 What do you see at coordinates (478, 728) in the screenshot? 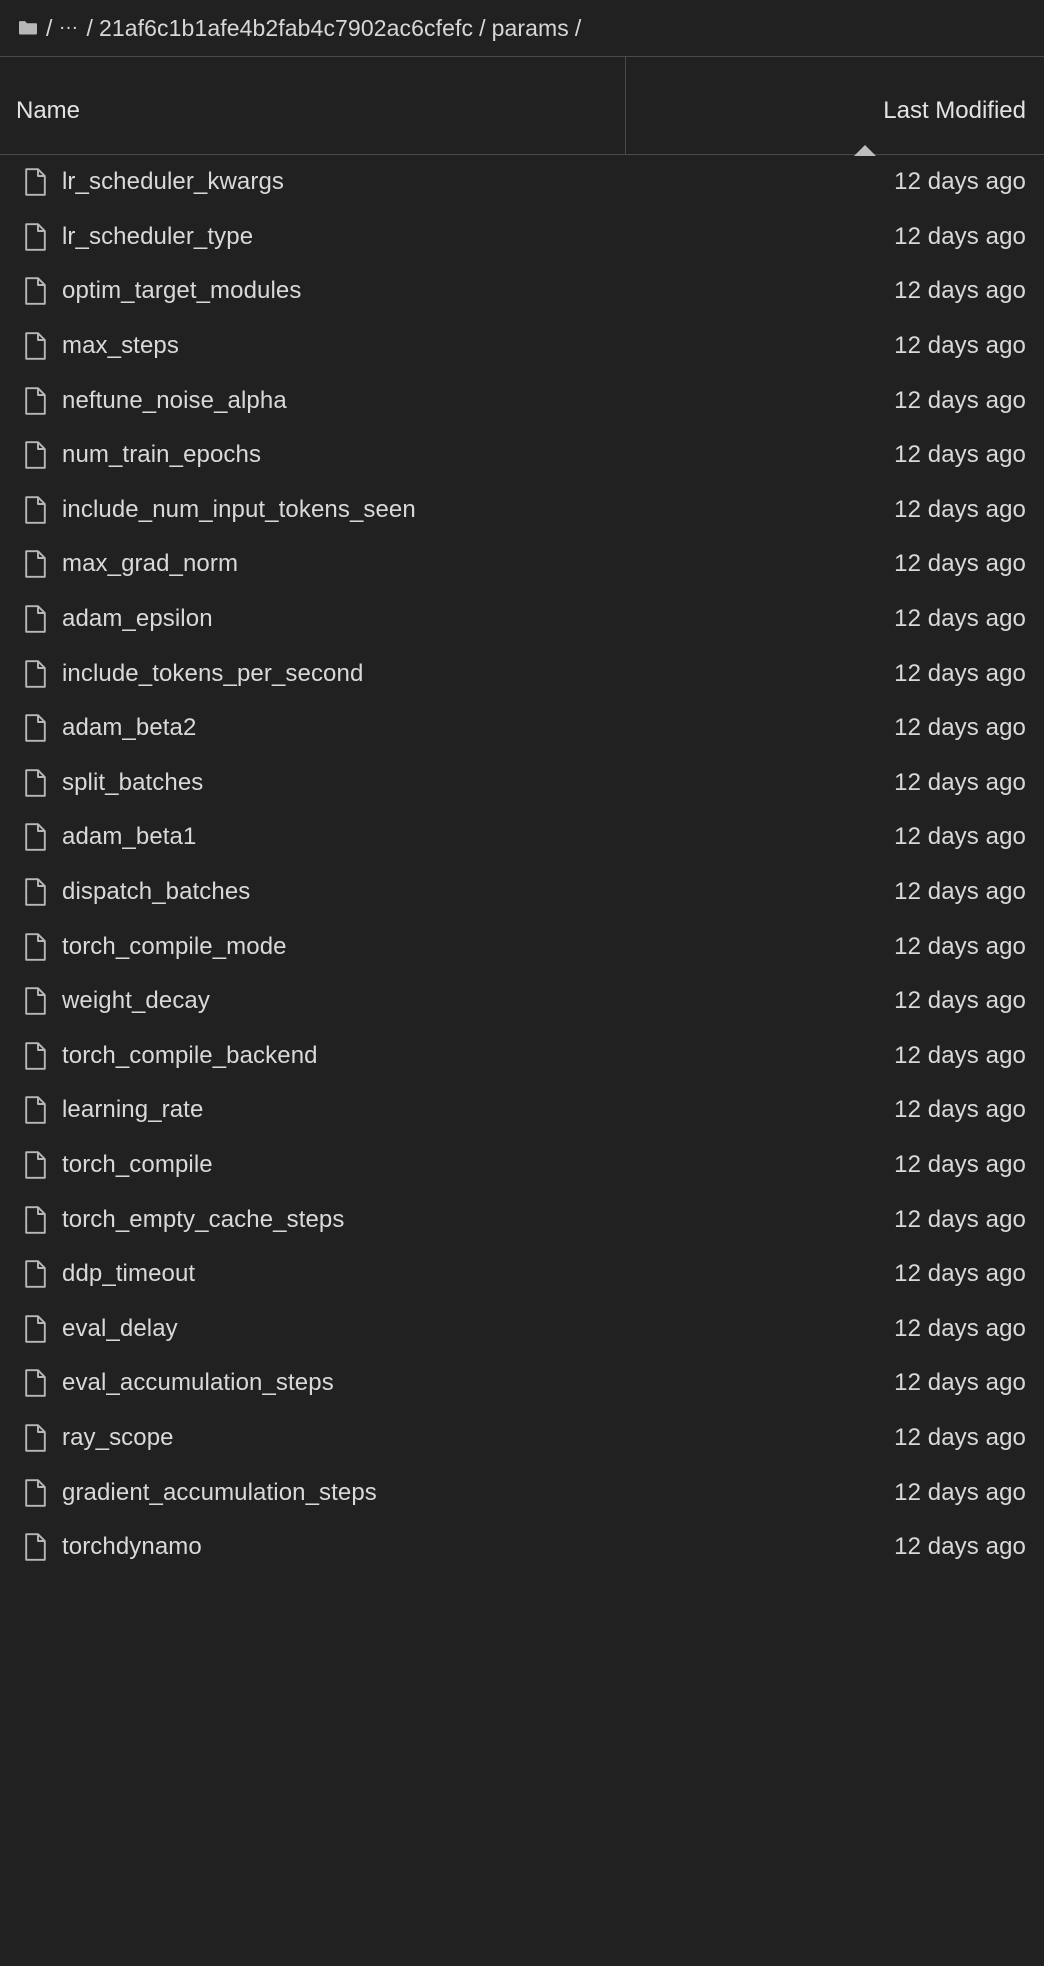
I see `file-name: adam_beta2` at bounding box center [478, 728].